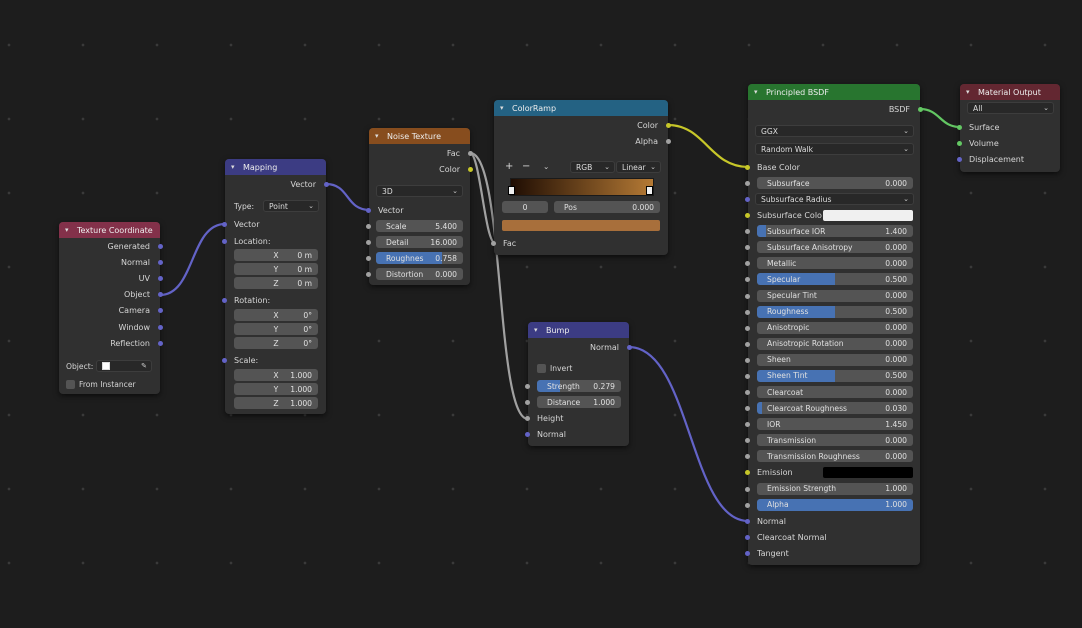 This screenshot has width=1082, height=628. What do you see at coordinates (835, 247) in the screenshot?
I see `subsurface-anisotropy-field: Subsurface Anisotropy 0.000` at bounding box center [835, 247].